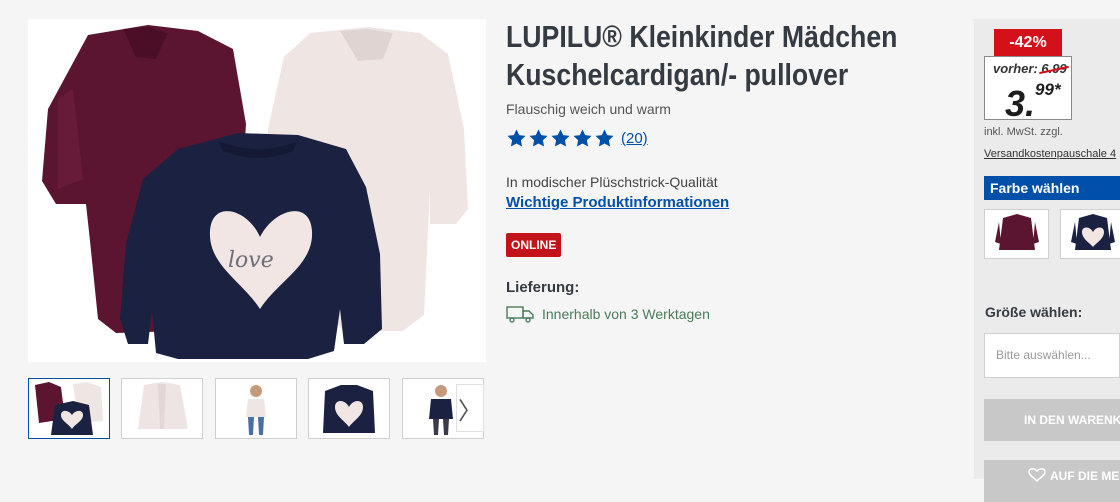  I want to click on color-swatch-navy, so click(1090, 234).